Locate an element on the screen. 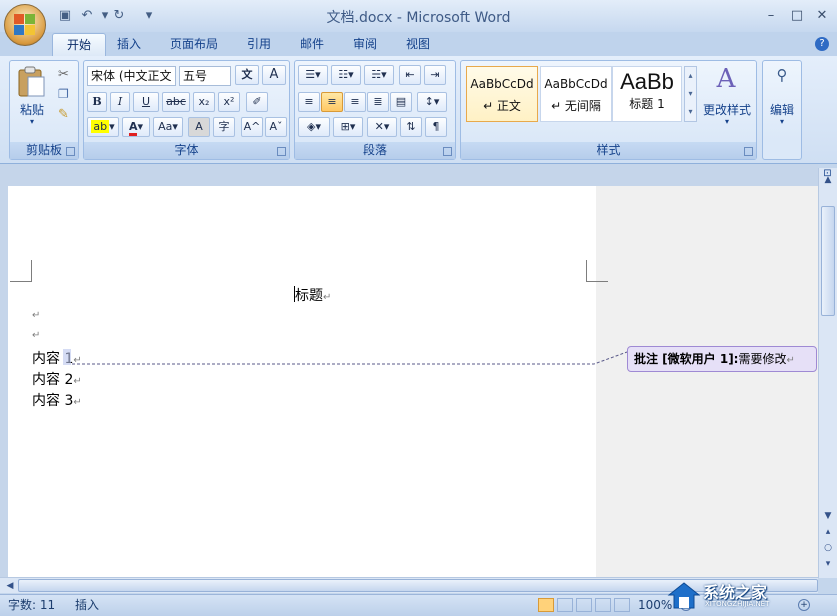 The width and height of the screenshot is (837, 616). insert-mode: 插入 is located at coordinates (87, 605).